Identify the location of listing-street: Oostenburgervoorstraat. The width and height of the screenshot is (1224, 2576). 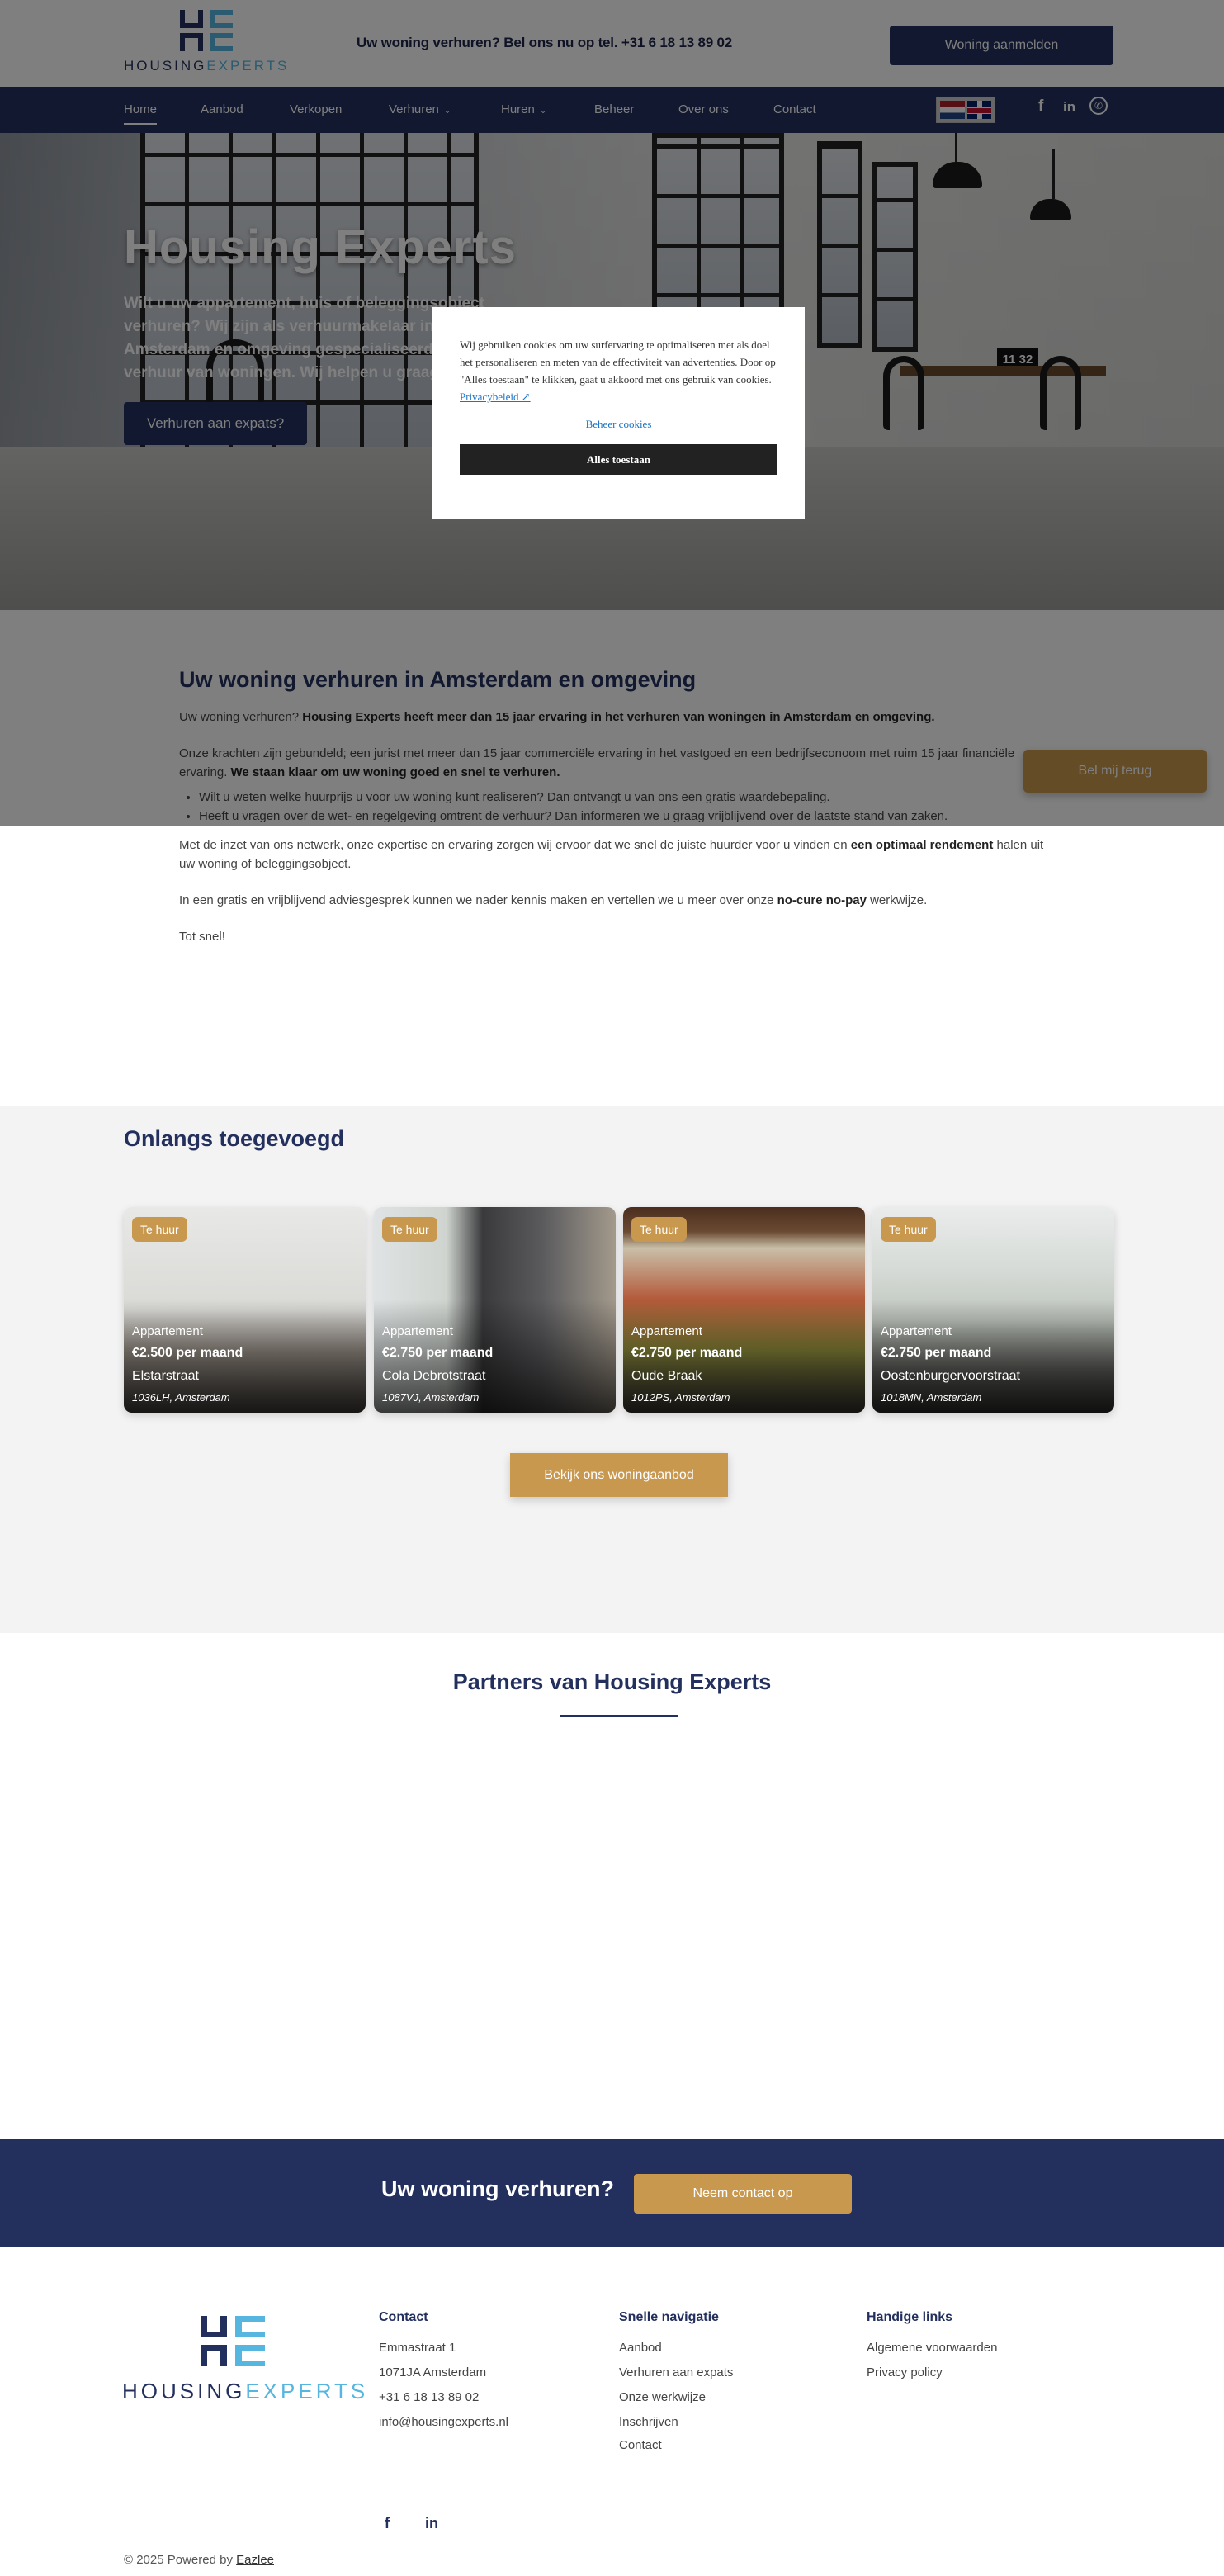
(950, 1376).